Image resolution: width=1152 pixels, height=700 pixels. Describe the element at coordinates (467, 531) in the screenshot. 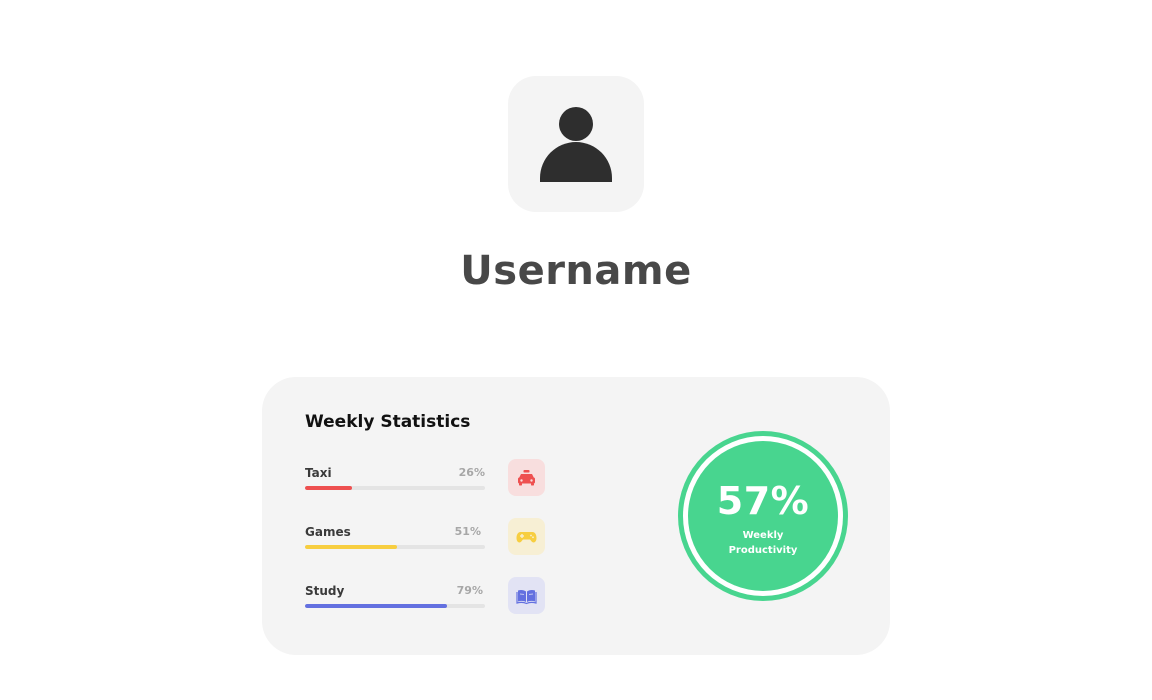

I see `stat-percent: 51%` at that location.